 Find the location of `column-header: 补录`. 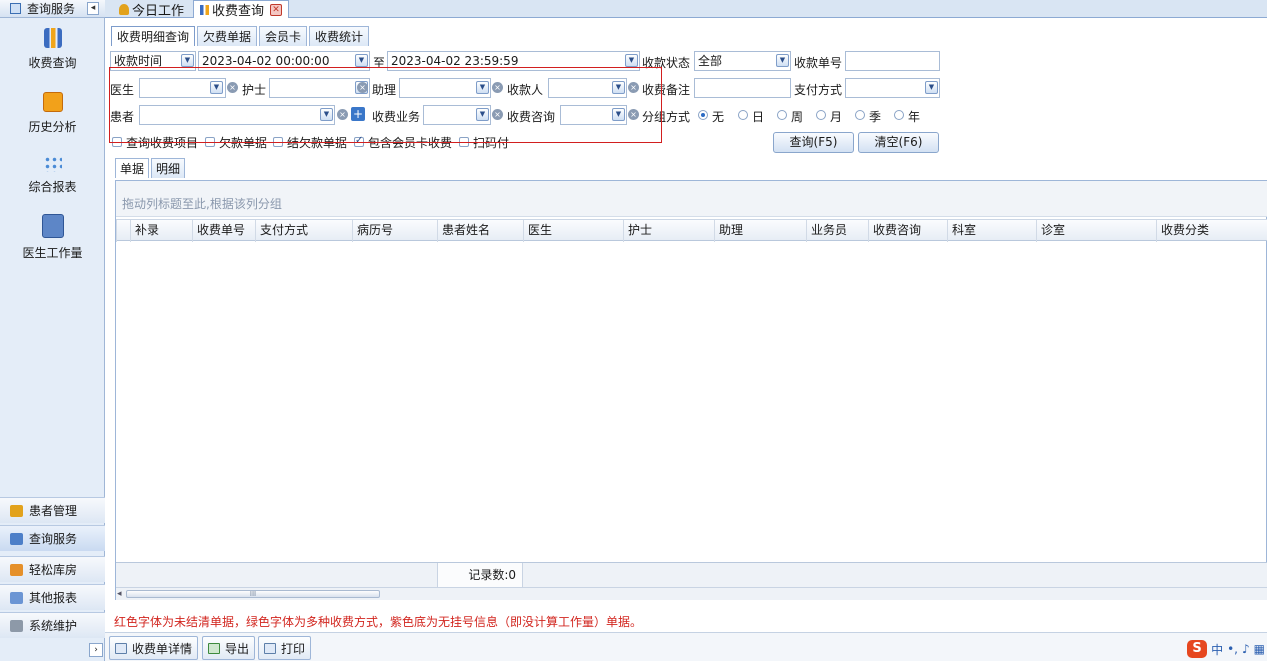

column-header: 补录 is located at coordinates (161, 231).